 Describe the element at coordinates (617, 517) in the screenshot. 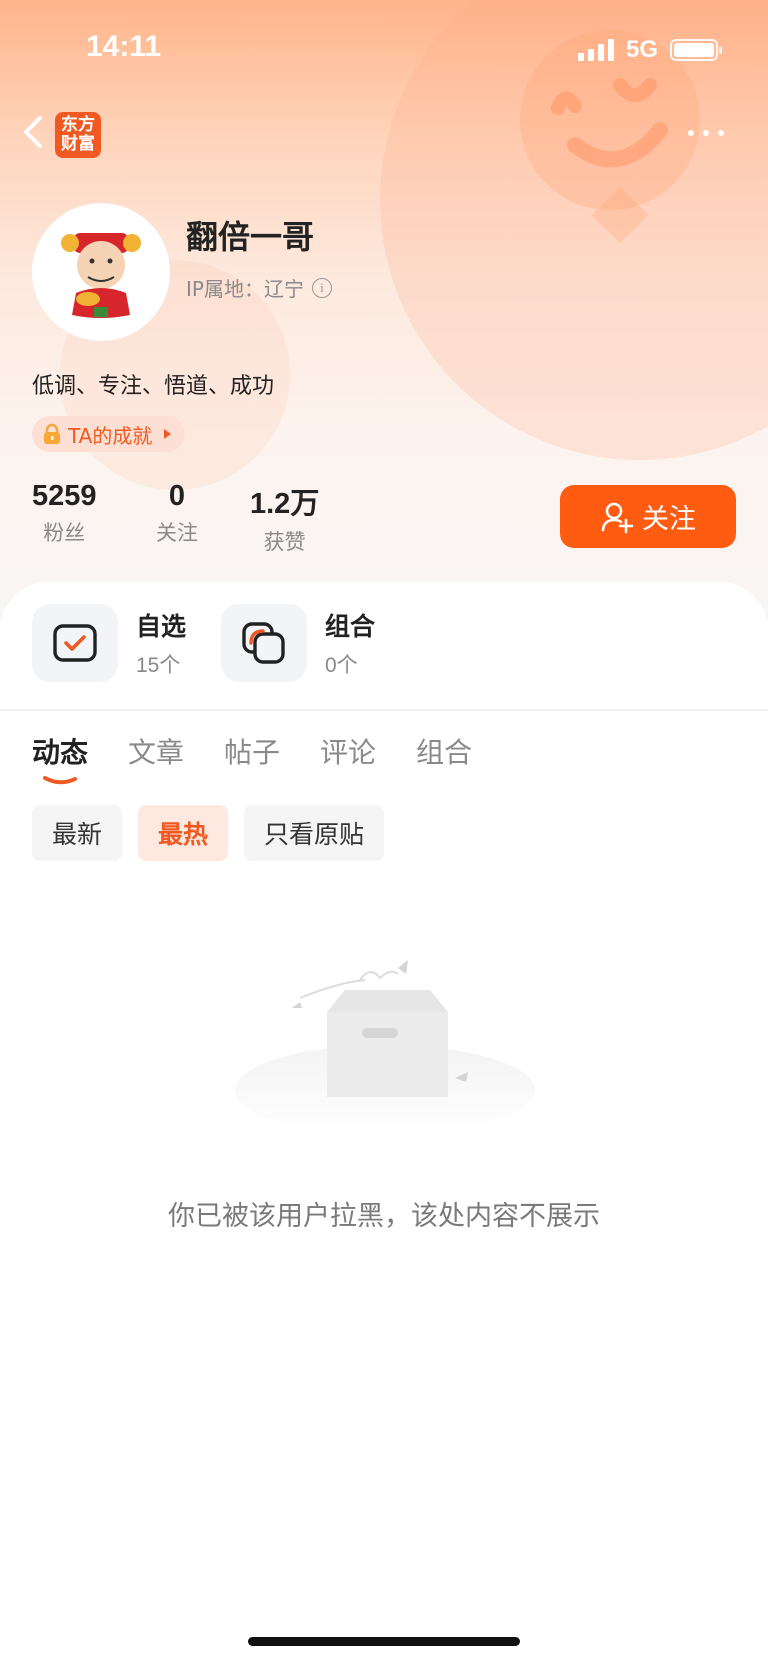

I see `add-user-icon` at that location.